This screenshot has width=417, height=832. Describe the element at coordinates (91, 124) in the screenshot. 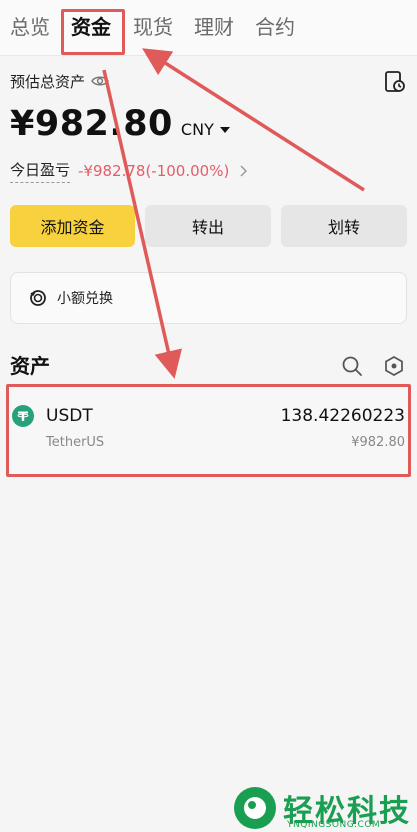

I see `total-amount: ¥982.80` at that location.